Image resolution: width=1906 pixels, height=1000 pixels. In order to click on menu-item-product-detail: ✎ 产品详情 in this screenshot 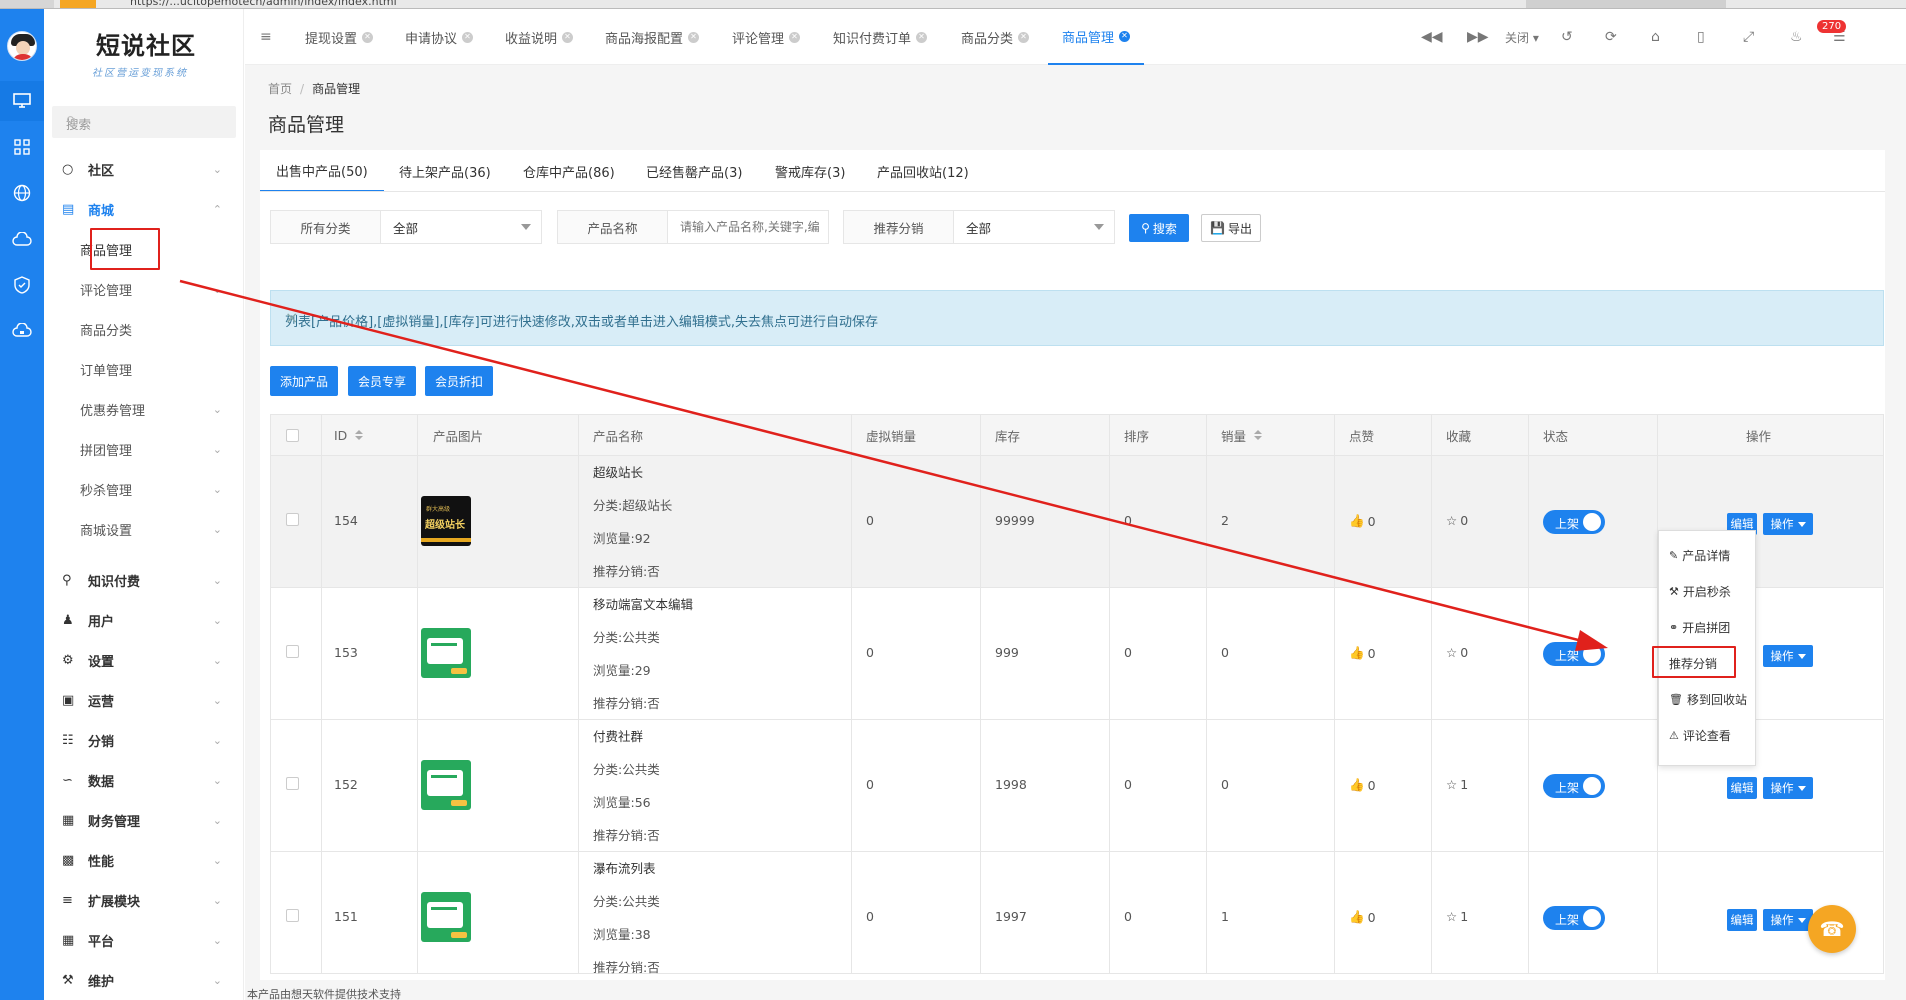, I will do `click(1708, 555)`.